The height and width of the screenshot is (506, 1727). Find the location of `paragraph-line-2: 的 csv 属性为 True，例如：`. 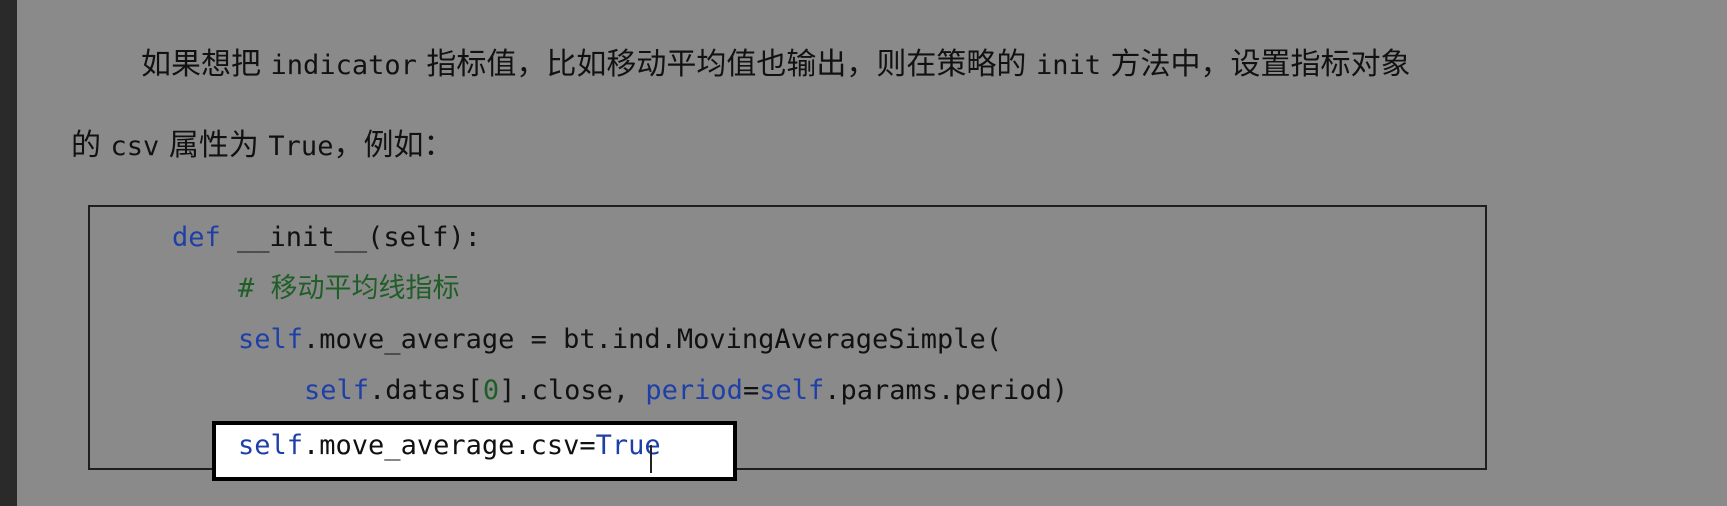

paragraph-line-2: 的 csv 属性为 True，例如： is located at coordinates (262, 146).